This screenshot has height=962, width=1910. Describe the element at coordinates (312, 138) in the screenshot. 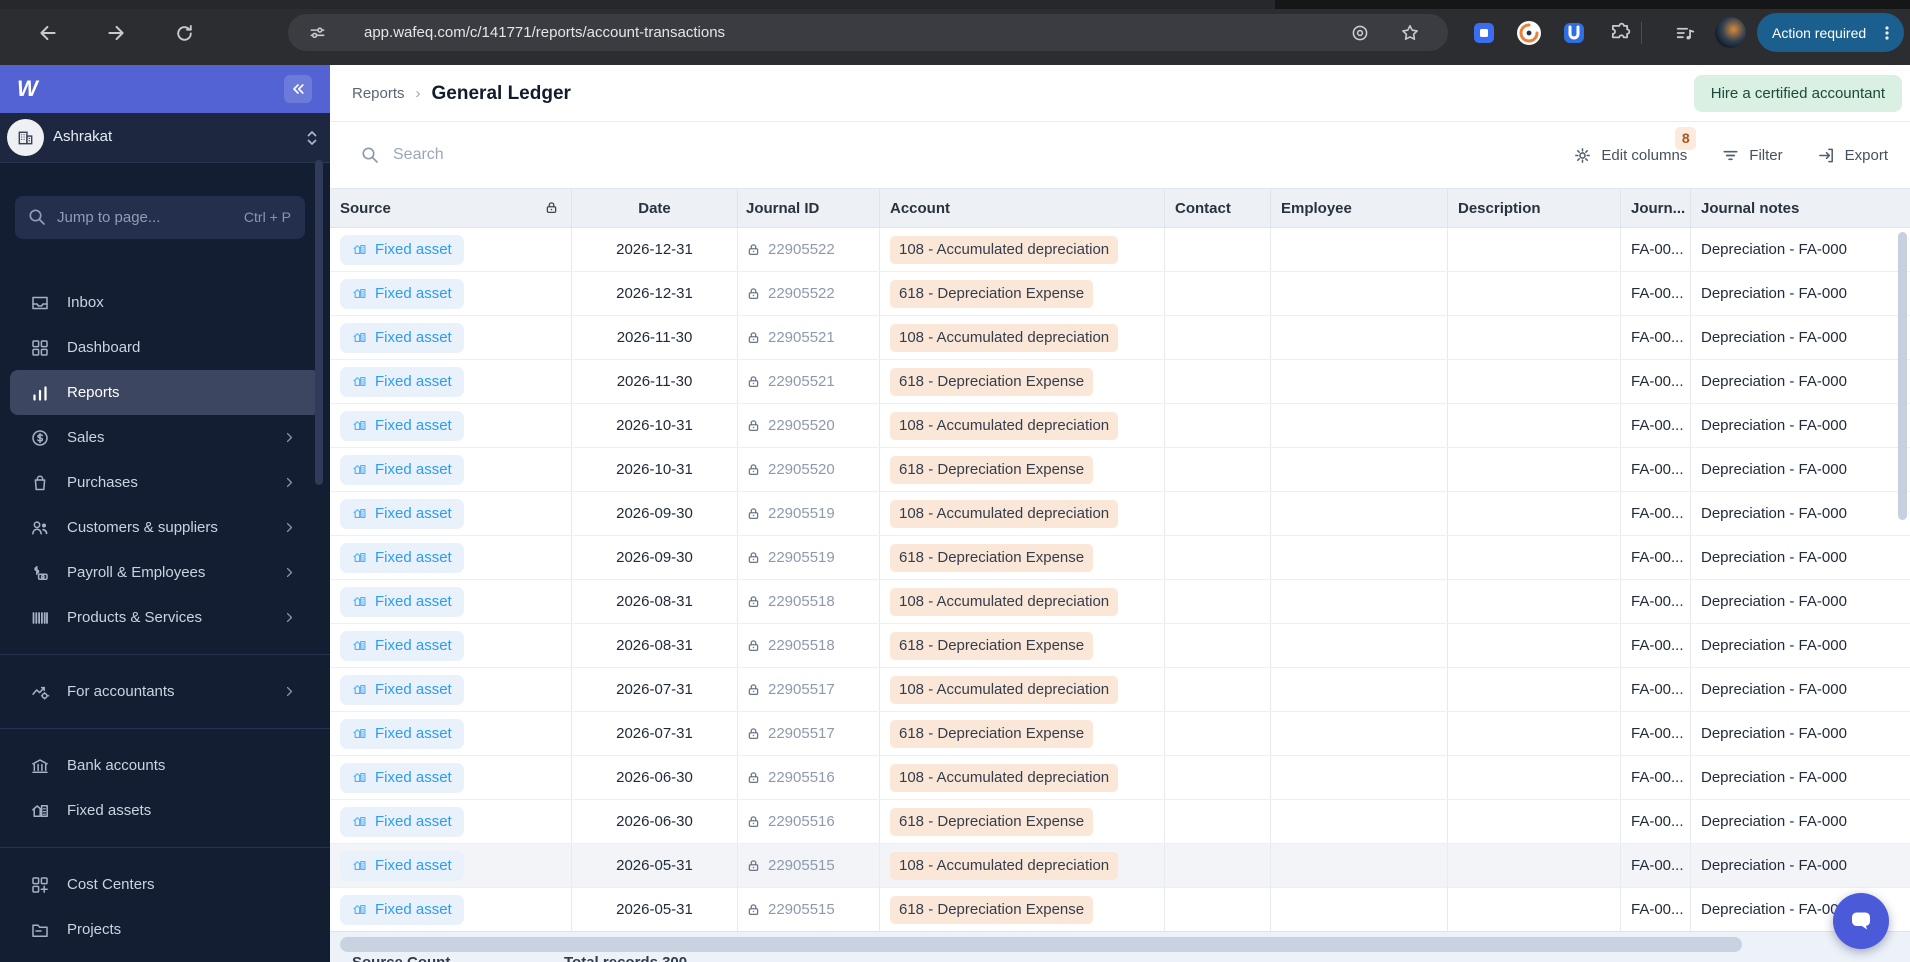

I see `company-toggle-icon` at that location.